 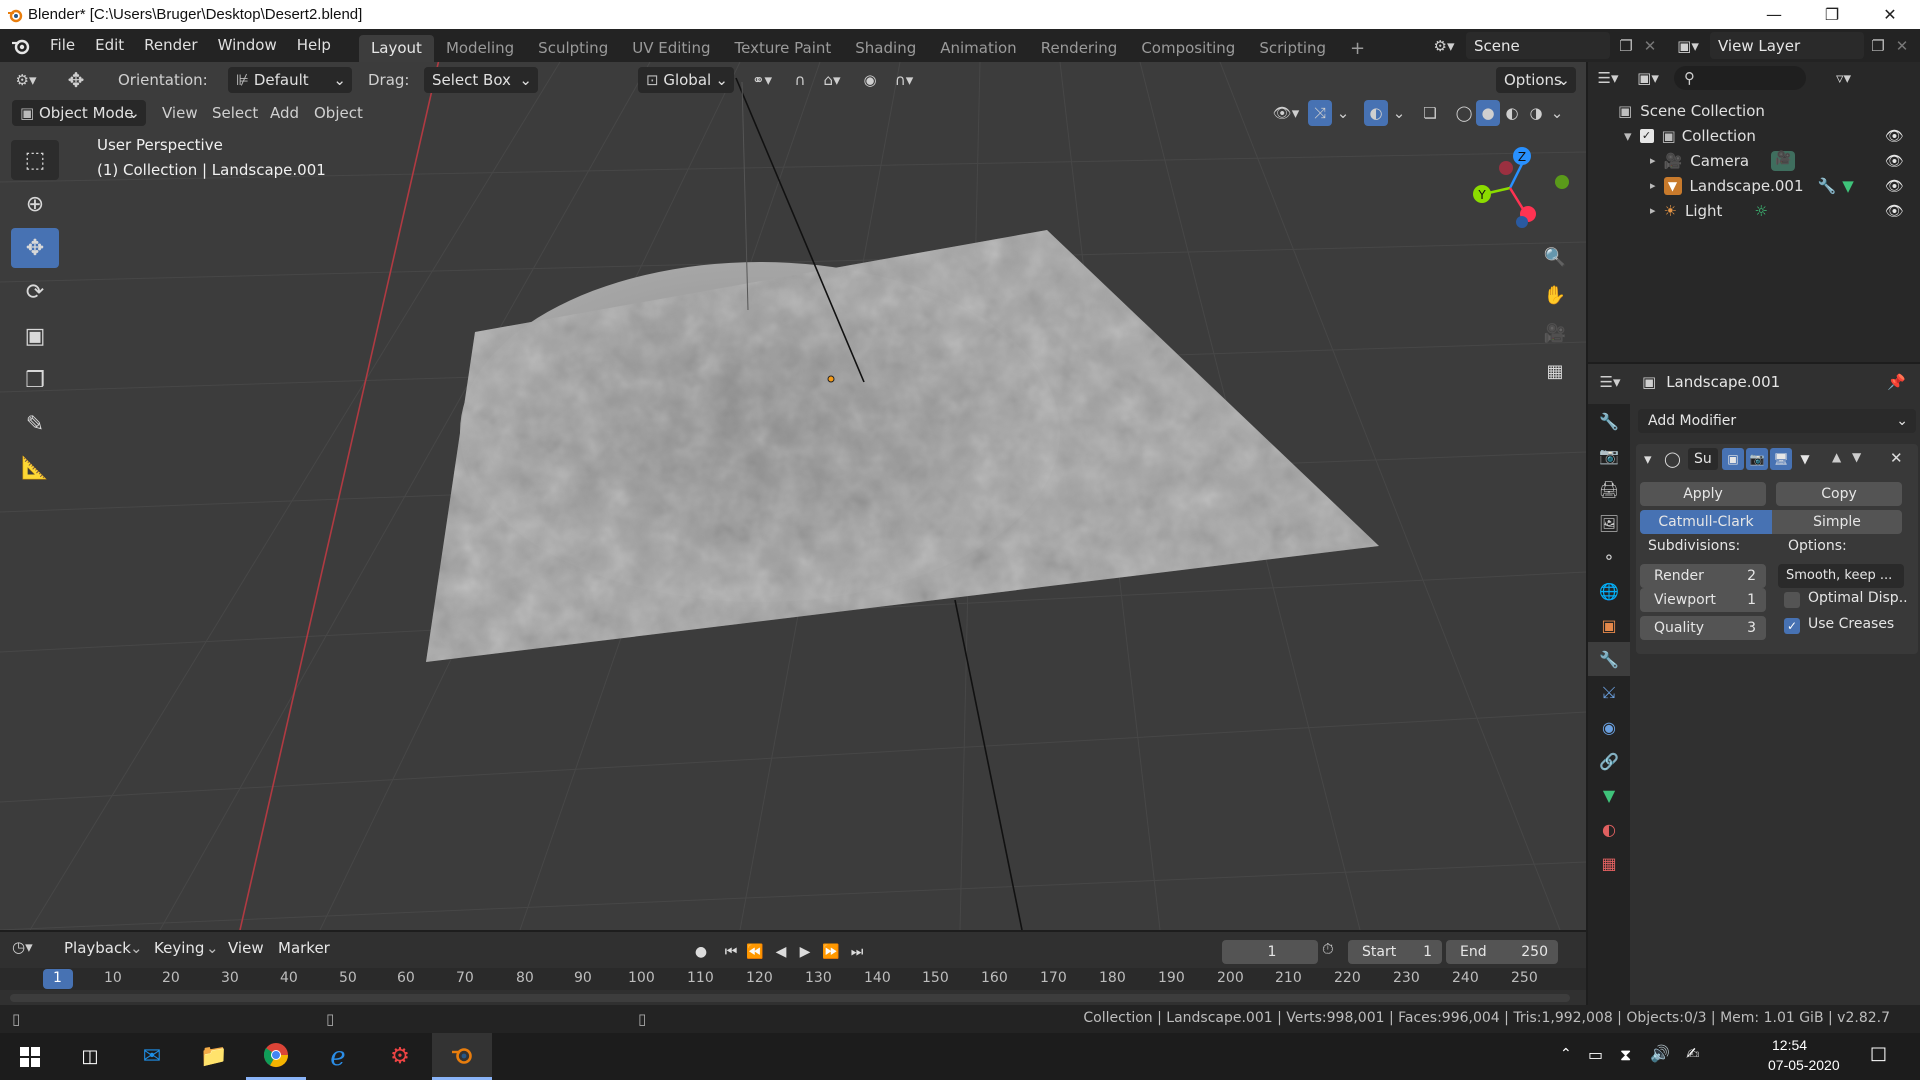 I want to click on render-levels-field: Render 2, so click(x=1703, y=576).